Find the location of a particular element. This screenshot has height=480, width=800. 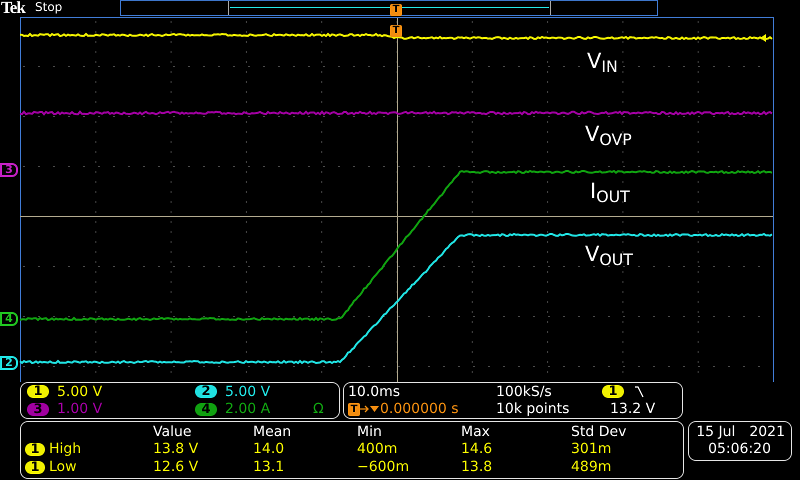

column-header: Min is located at coordinates (370, 433).